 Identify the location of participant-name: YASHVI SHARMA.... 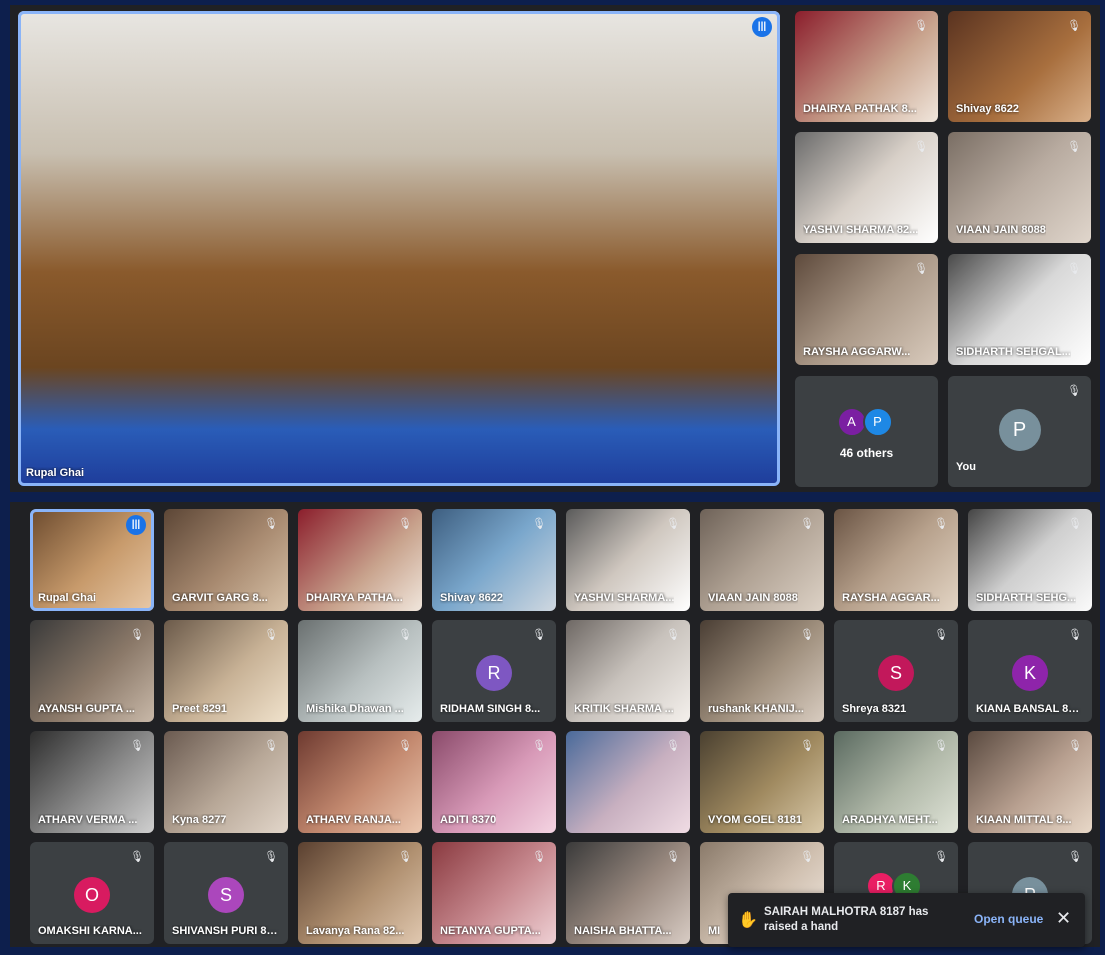
(624, 598).